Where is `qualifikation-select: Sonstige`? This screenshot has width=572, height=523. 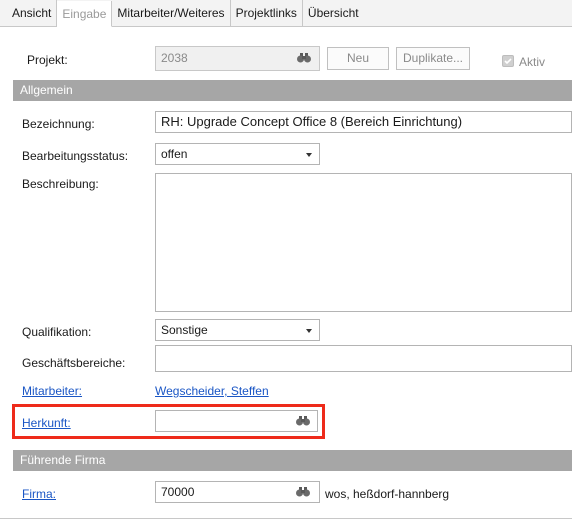 qualifikation-select: Sonstige is located at coordinates (237, 330).